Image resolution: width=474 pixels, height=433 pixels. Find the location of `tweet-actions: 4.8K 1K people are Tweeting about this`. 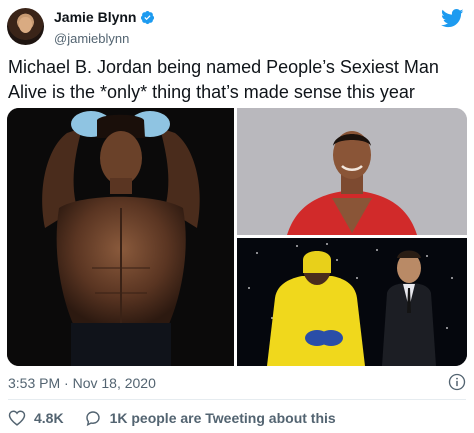

tweet-actions: 4.8K 1K people are Tweeting about this is located at coordinates (172, 418).